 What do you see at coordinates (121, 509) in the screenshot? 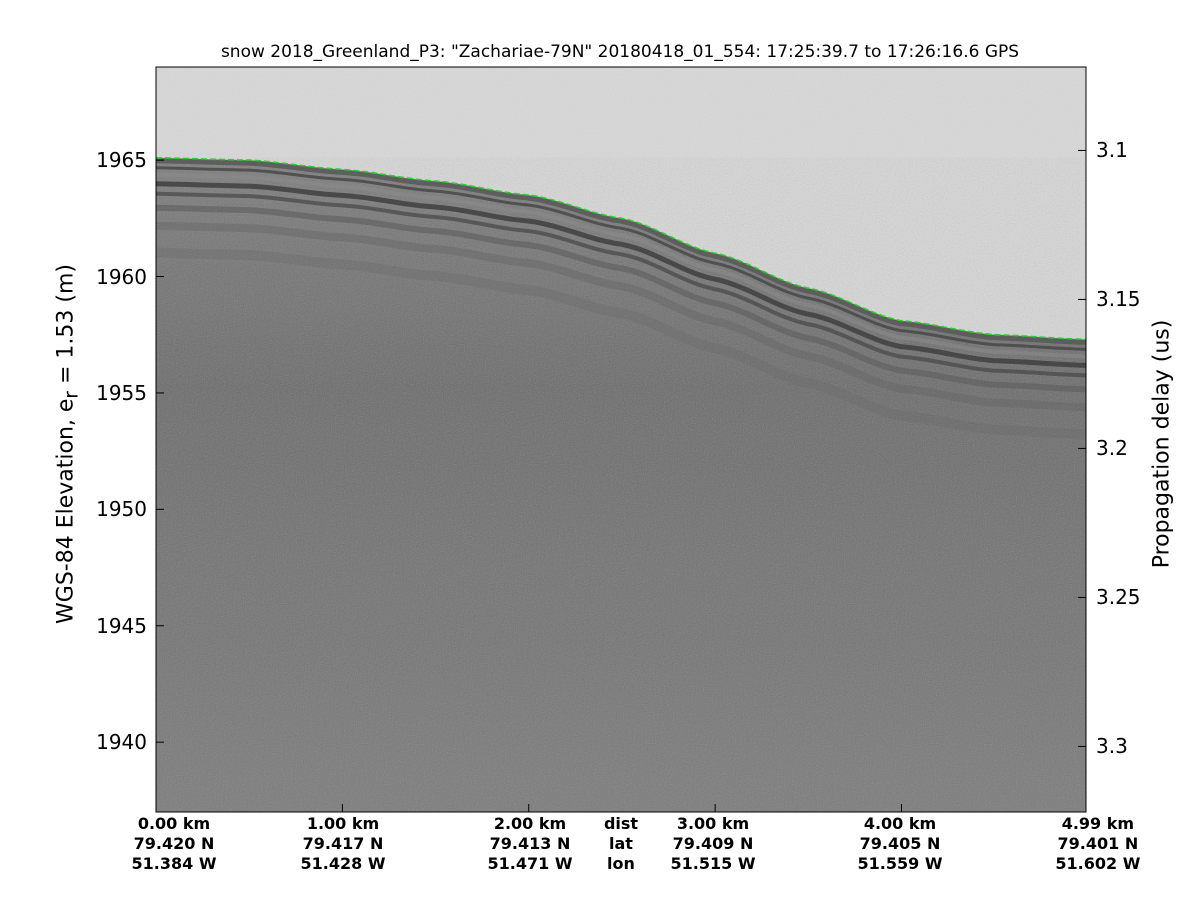
I see `y-tick-left-label: 1950` at bounding box center [121, 509].